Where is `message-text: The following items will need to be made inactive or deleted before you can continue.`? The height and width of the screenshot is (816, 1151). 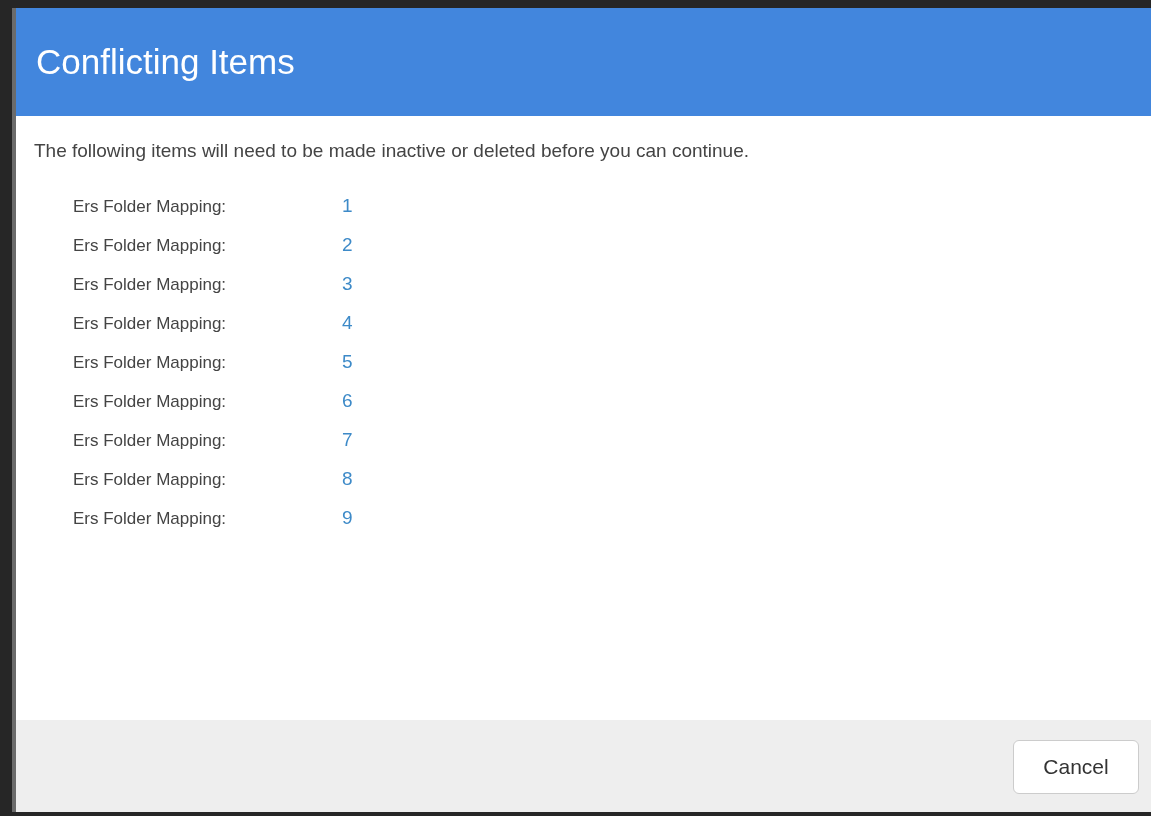
message-text: The following items will need to be made inactive or deleted before you can continue. is located at coordinates (392, 151).